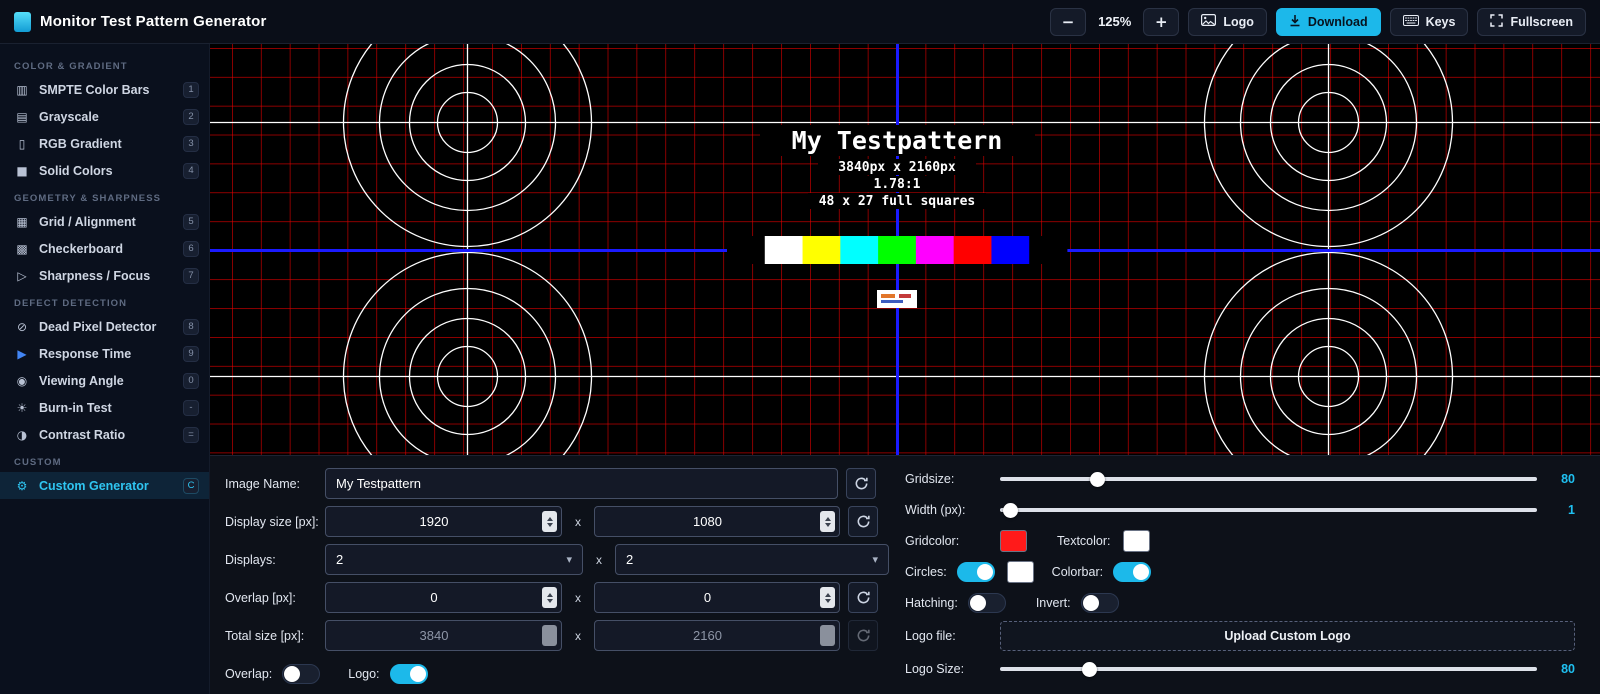 This screenshot has height=694, width=1600. I want to click on sidebar-item-response-time: ▶ Response Time 9, so click(104, 353).